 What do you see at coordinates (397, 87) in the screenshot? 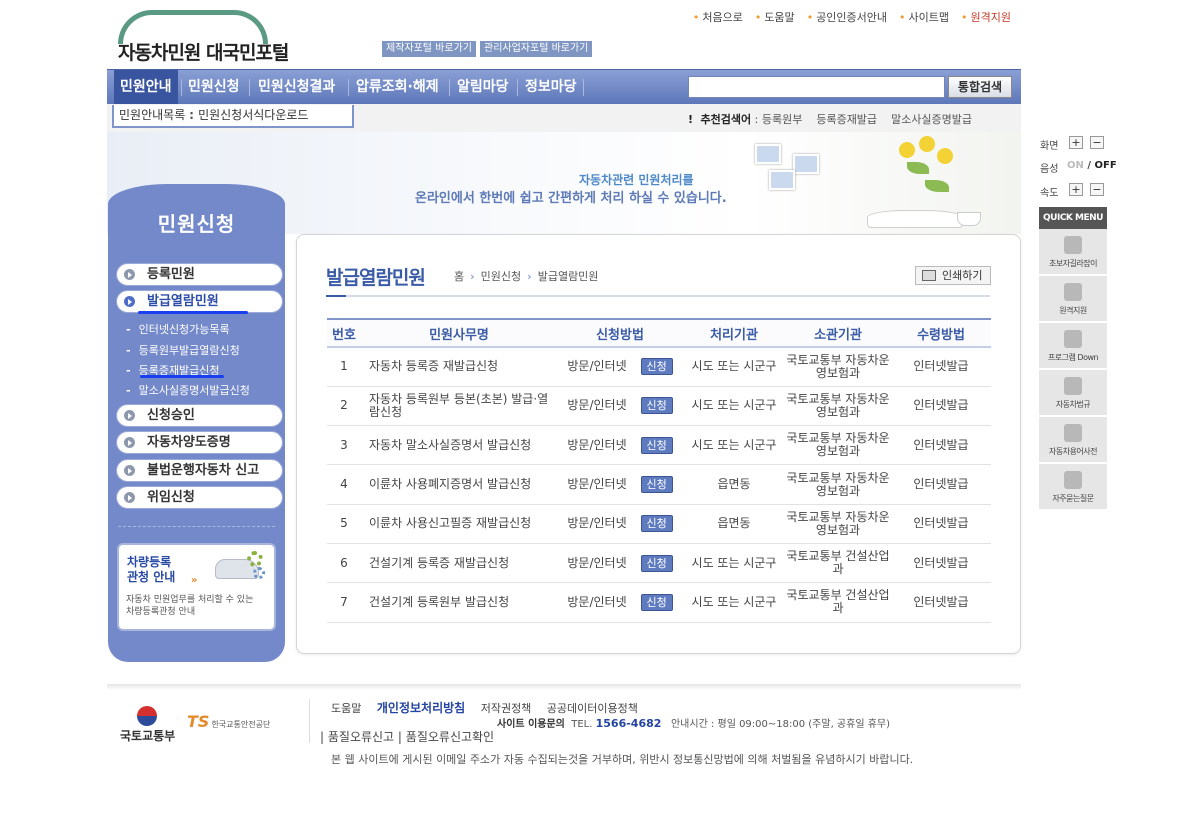
I see `nav-seizure: 압류조회·해제` at bounding box center [397, 87].